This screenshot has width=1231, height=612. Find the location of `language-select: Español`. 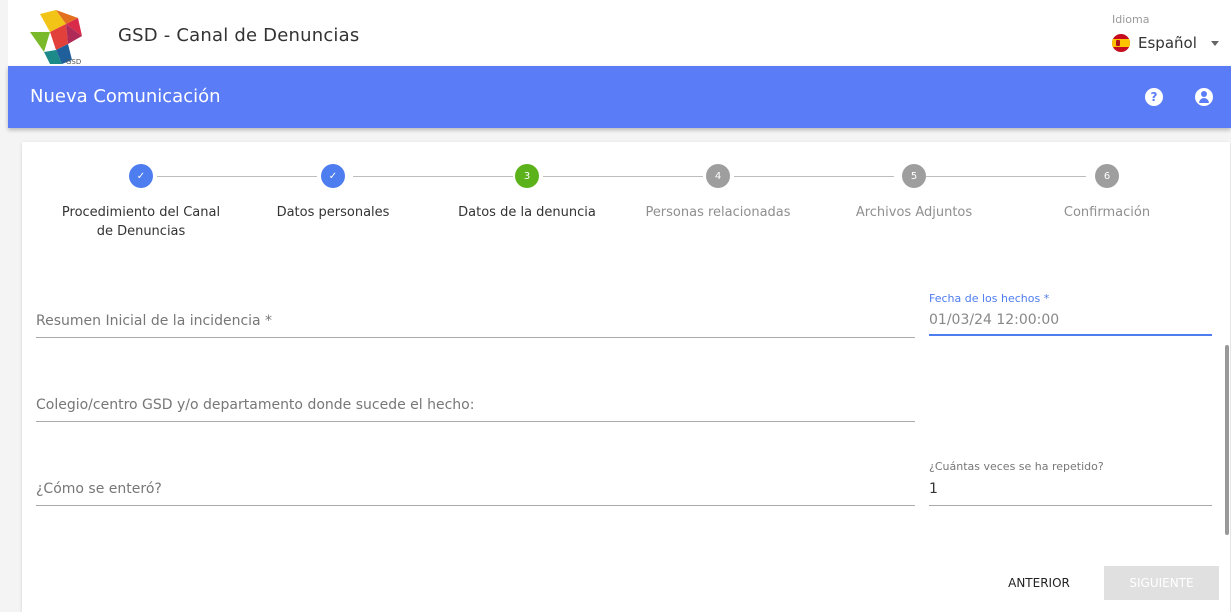

language-select: Español is located at coordinates (1165, 43).